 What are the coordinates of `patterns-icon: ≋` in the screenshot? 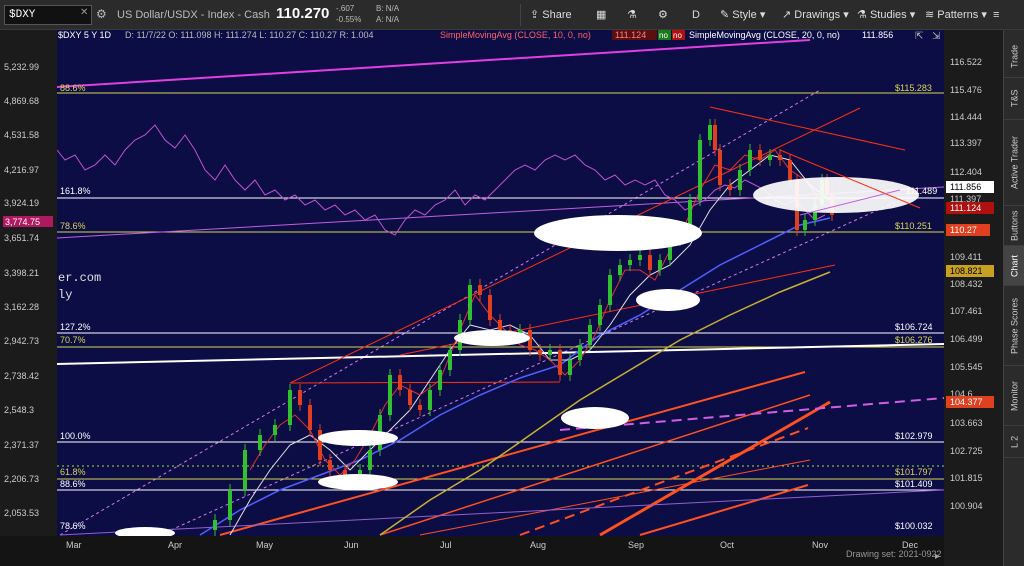 It's located at (930, 15).